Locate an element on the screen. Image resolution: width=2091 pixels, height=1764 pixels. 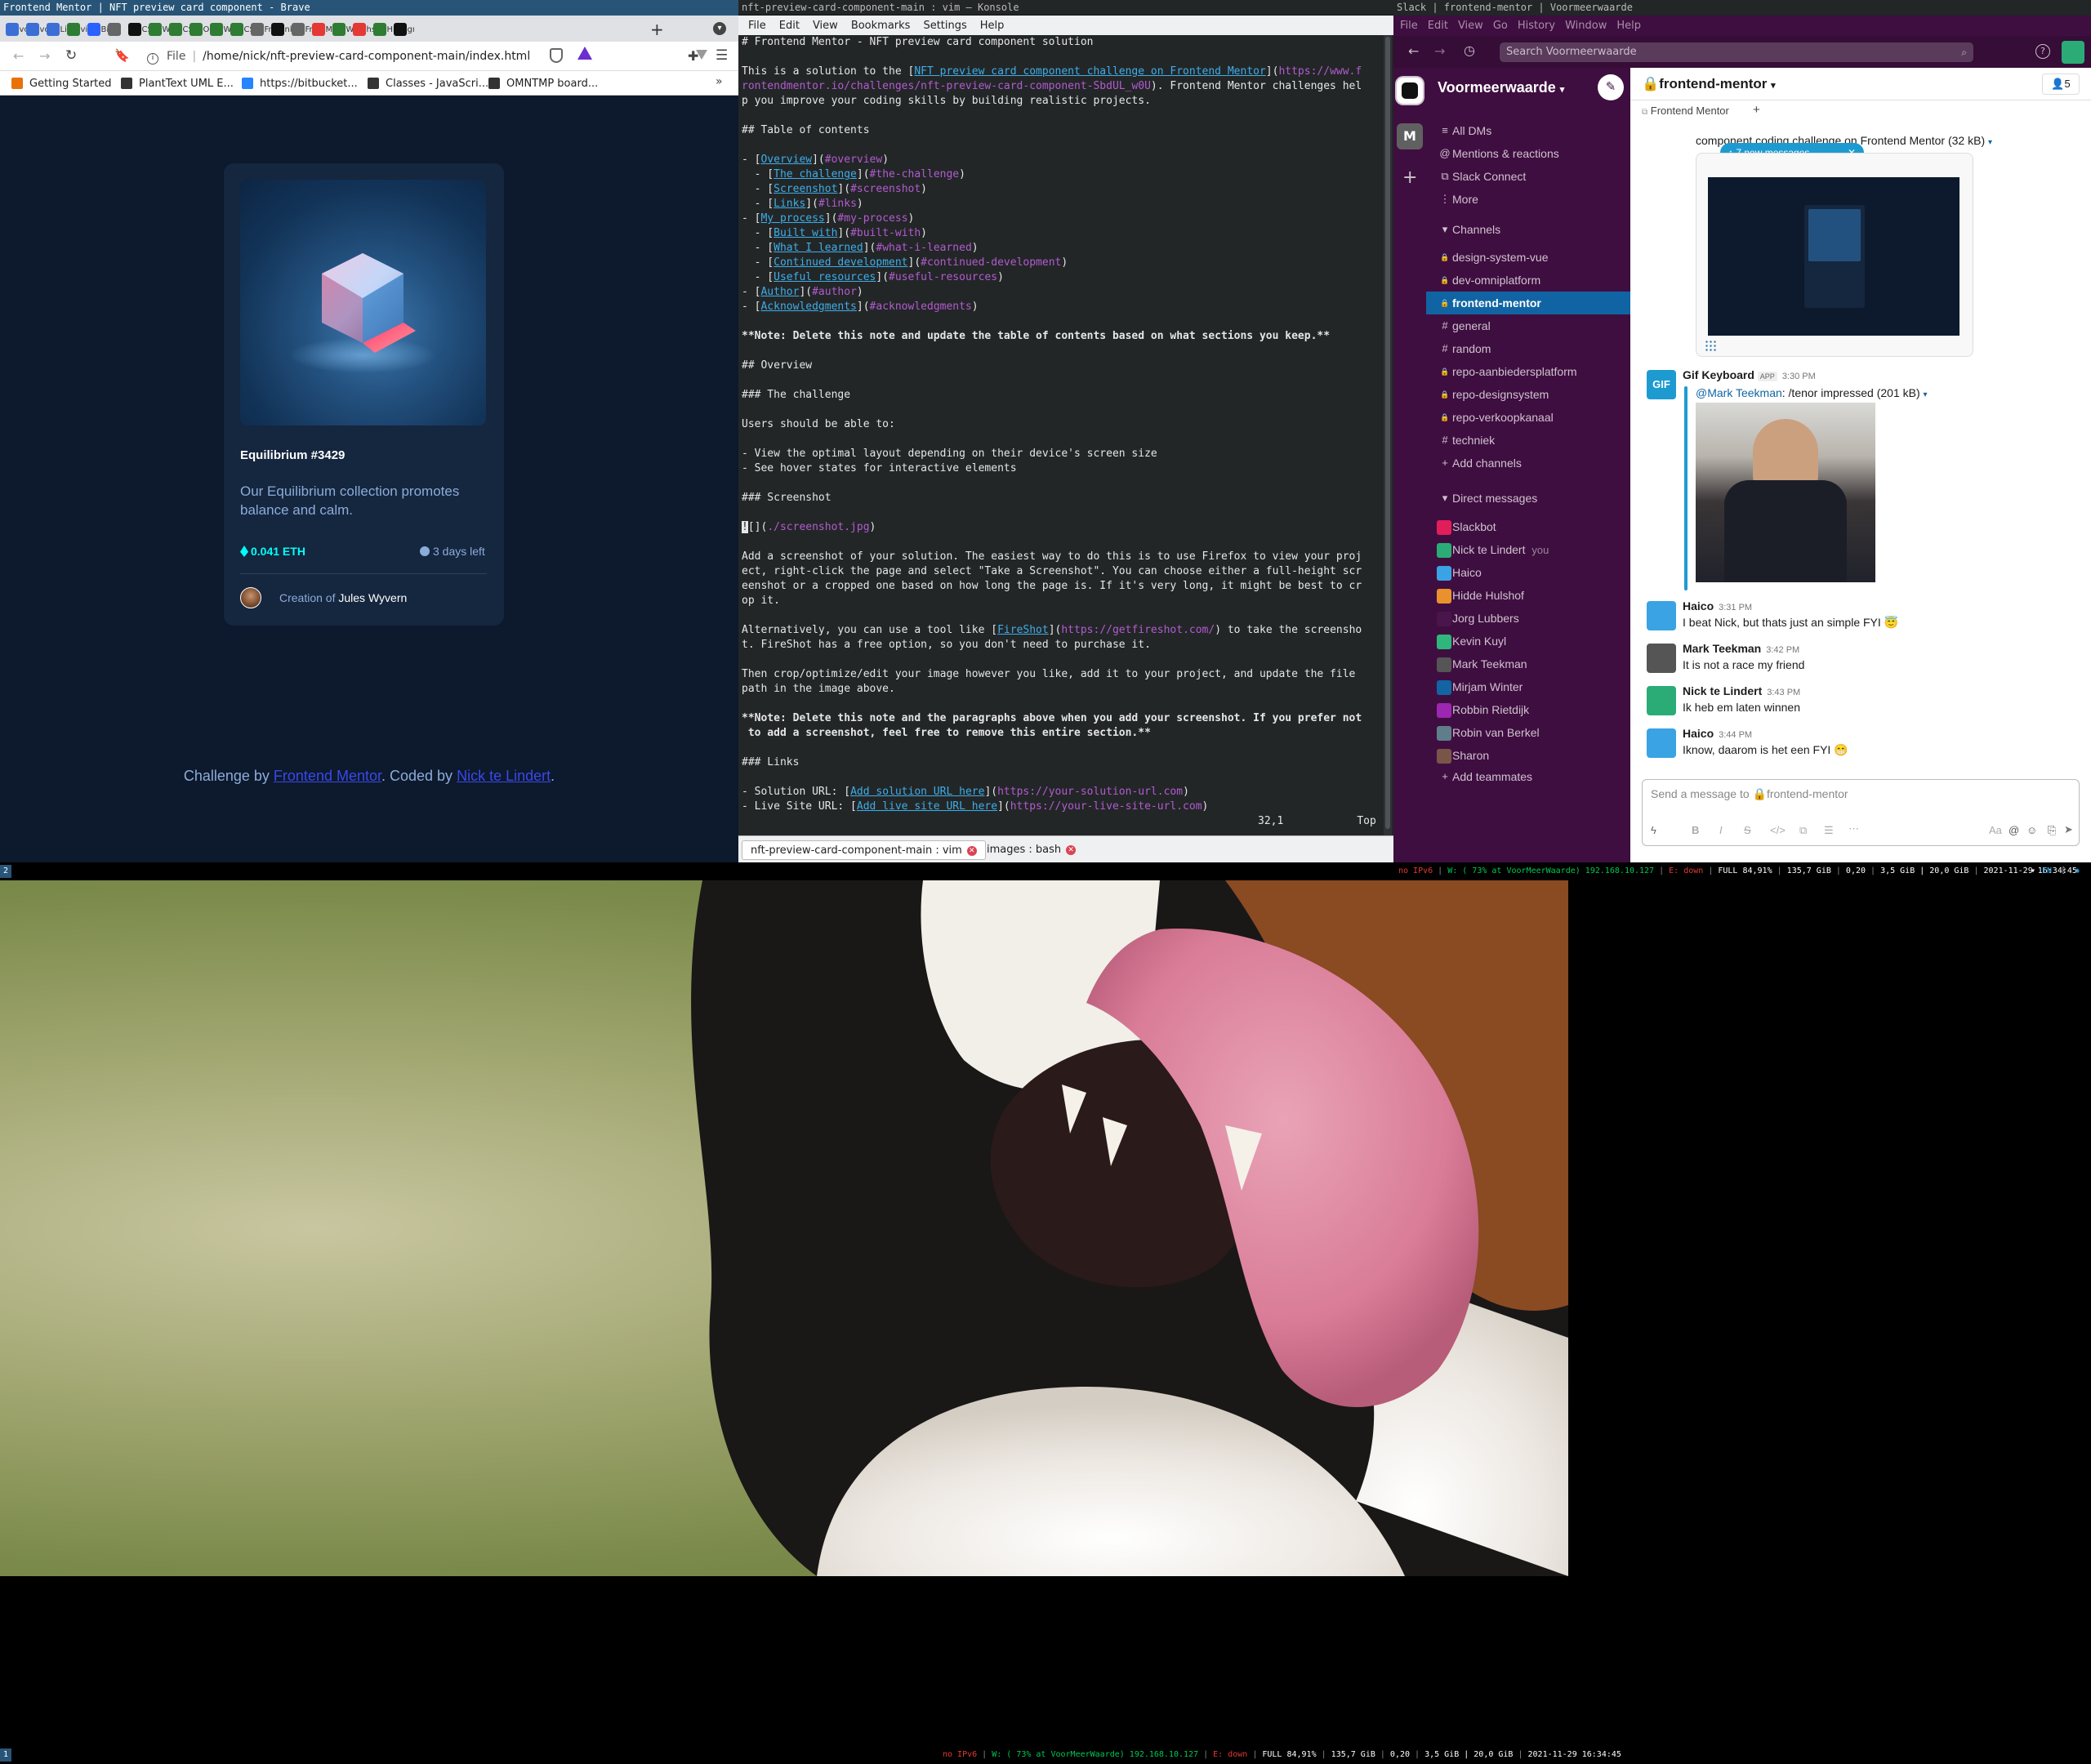
message-time: 3:44 PM is located at coordinates (1736, 735).